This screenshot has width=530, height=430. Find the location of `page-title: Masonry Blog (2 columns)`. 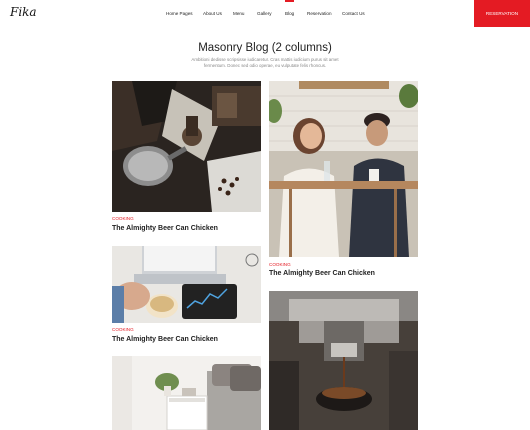

page-title: Masonry Blog (2 columns) is located at coordinates (265, 48).